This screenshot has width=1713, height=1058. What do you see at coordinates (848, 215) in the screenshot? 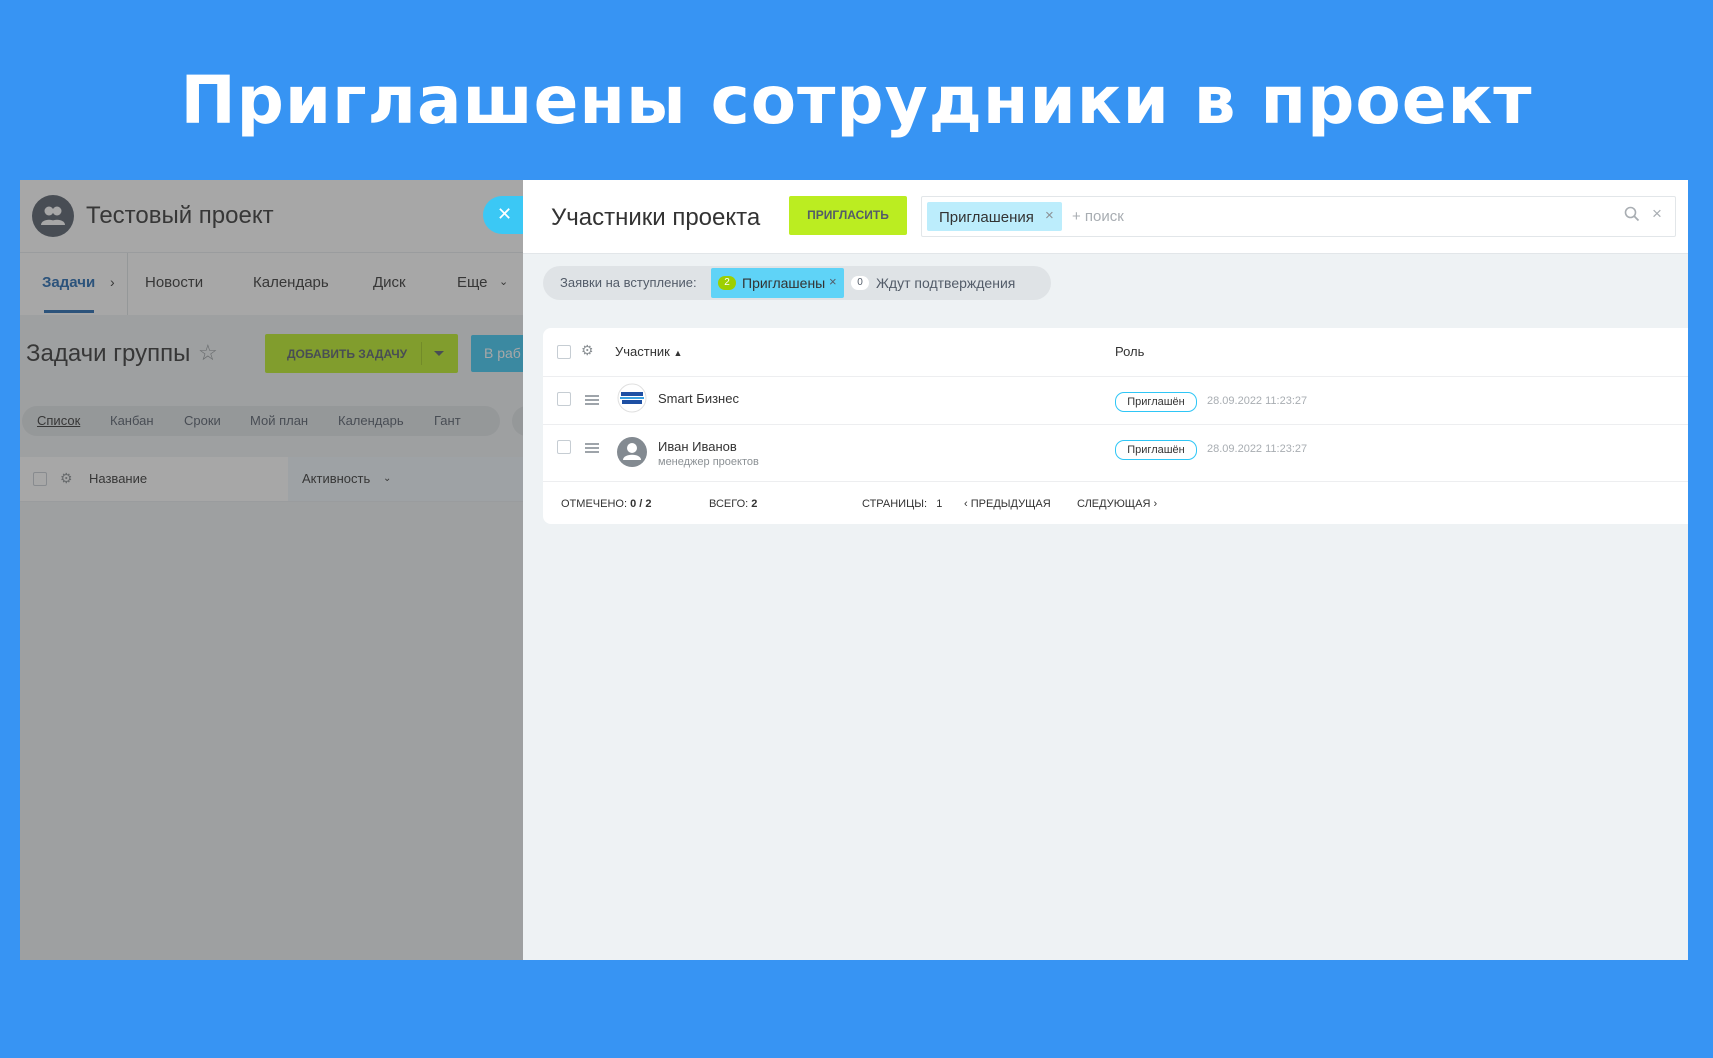
I see `invite-button: ПРИГЛАСИТЬ` at bounding box center [848, 215].